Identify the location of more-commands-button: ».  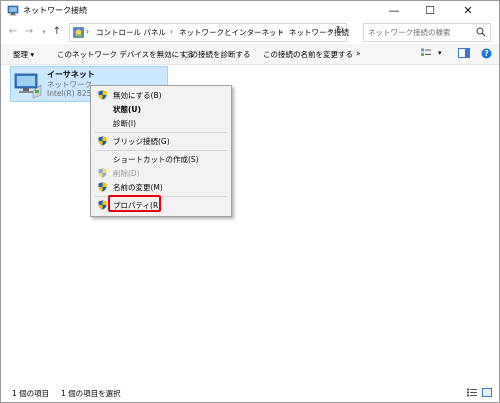
(358, 53).